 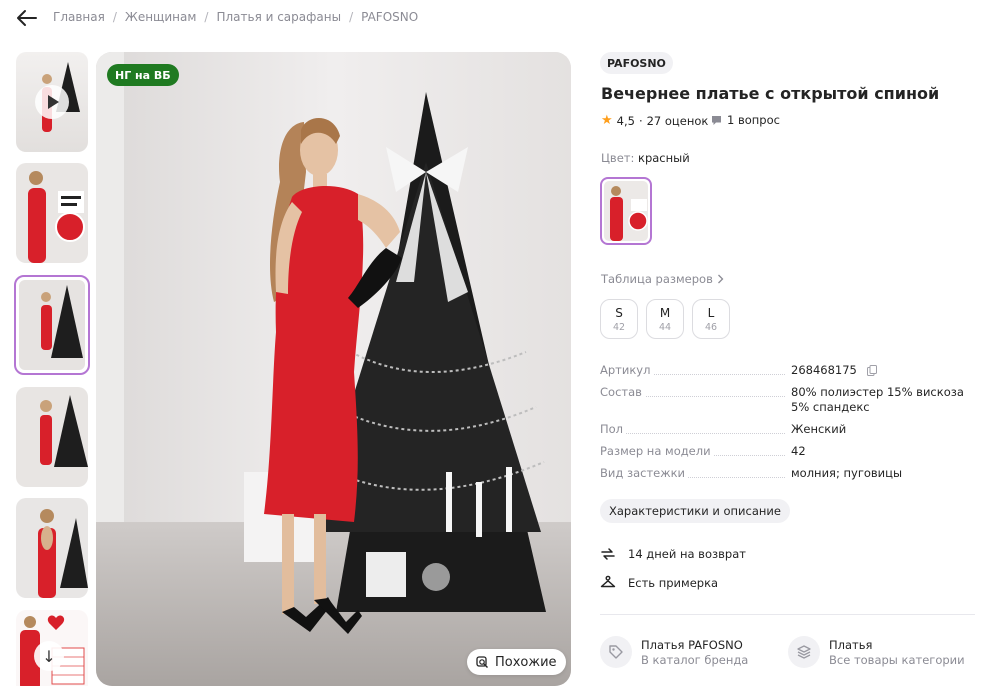 What do you see at coordinates (49, 656) in the screenshot?
I see `scroll-down-arrow-icon: ↓` at bounding box center [49, 656].